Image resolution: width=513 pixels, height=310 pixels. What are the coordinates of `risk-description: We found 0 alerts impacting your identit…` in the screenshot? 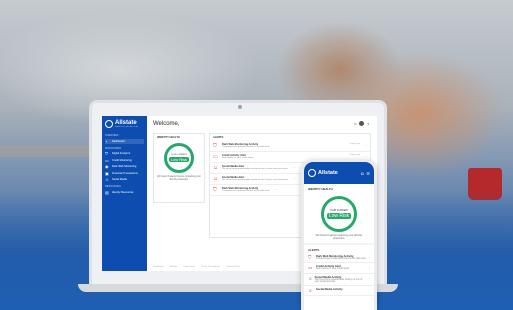 It's located at (339, 237).